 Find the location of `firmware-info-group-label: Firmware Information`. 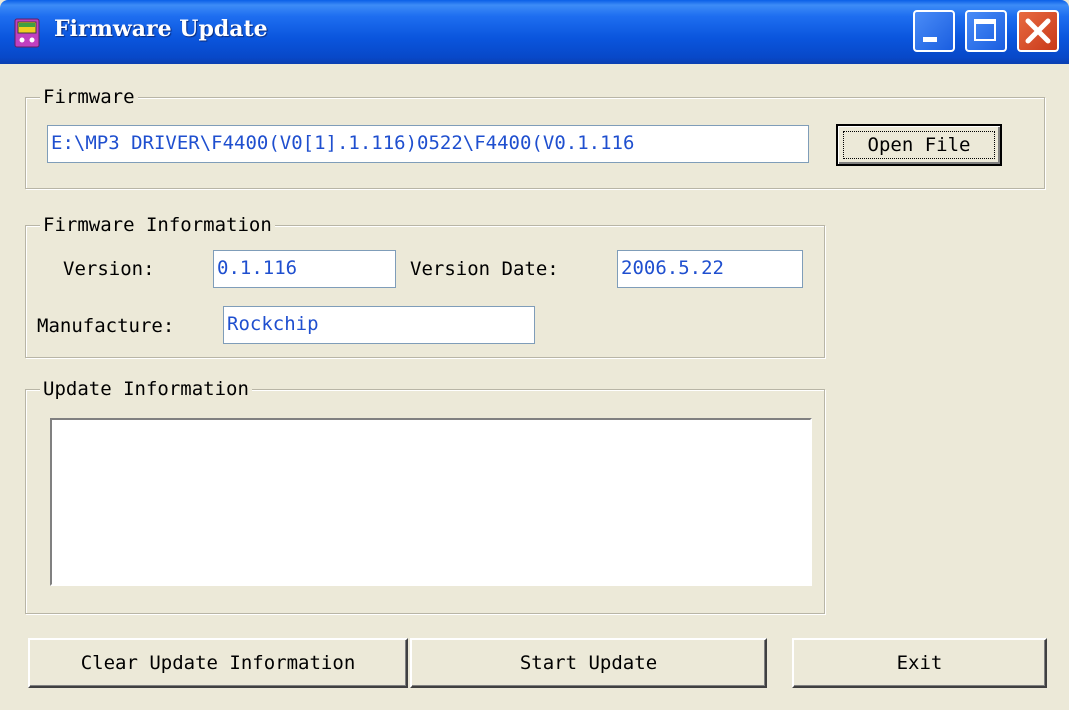

firmware-info-group-label: Firmware Information is located at coordinates (157, 225).